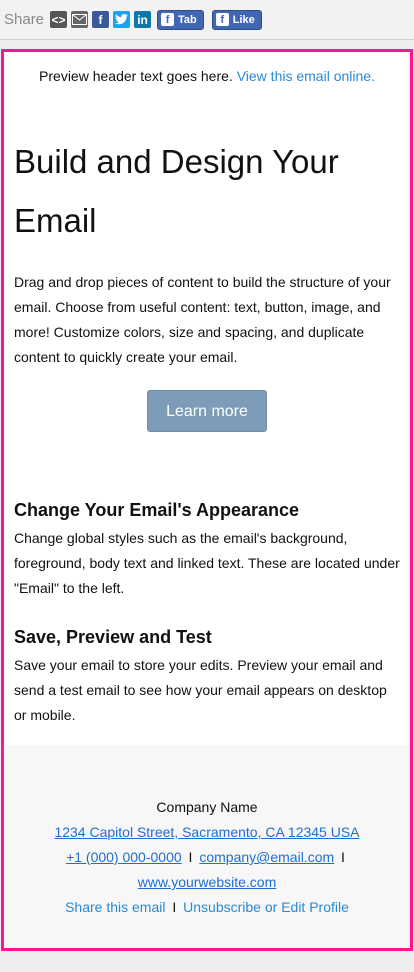 This screenshot has height=972, width=414. What do you see at coordinates (207, 191) in the screenshot?
I see `email-title: Build and Design Your Email` at bounding box center [207, 191].